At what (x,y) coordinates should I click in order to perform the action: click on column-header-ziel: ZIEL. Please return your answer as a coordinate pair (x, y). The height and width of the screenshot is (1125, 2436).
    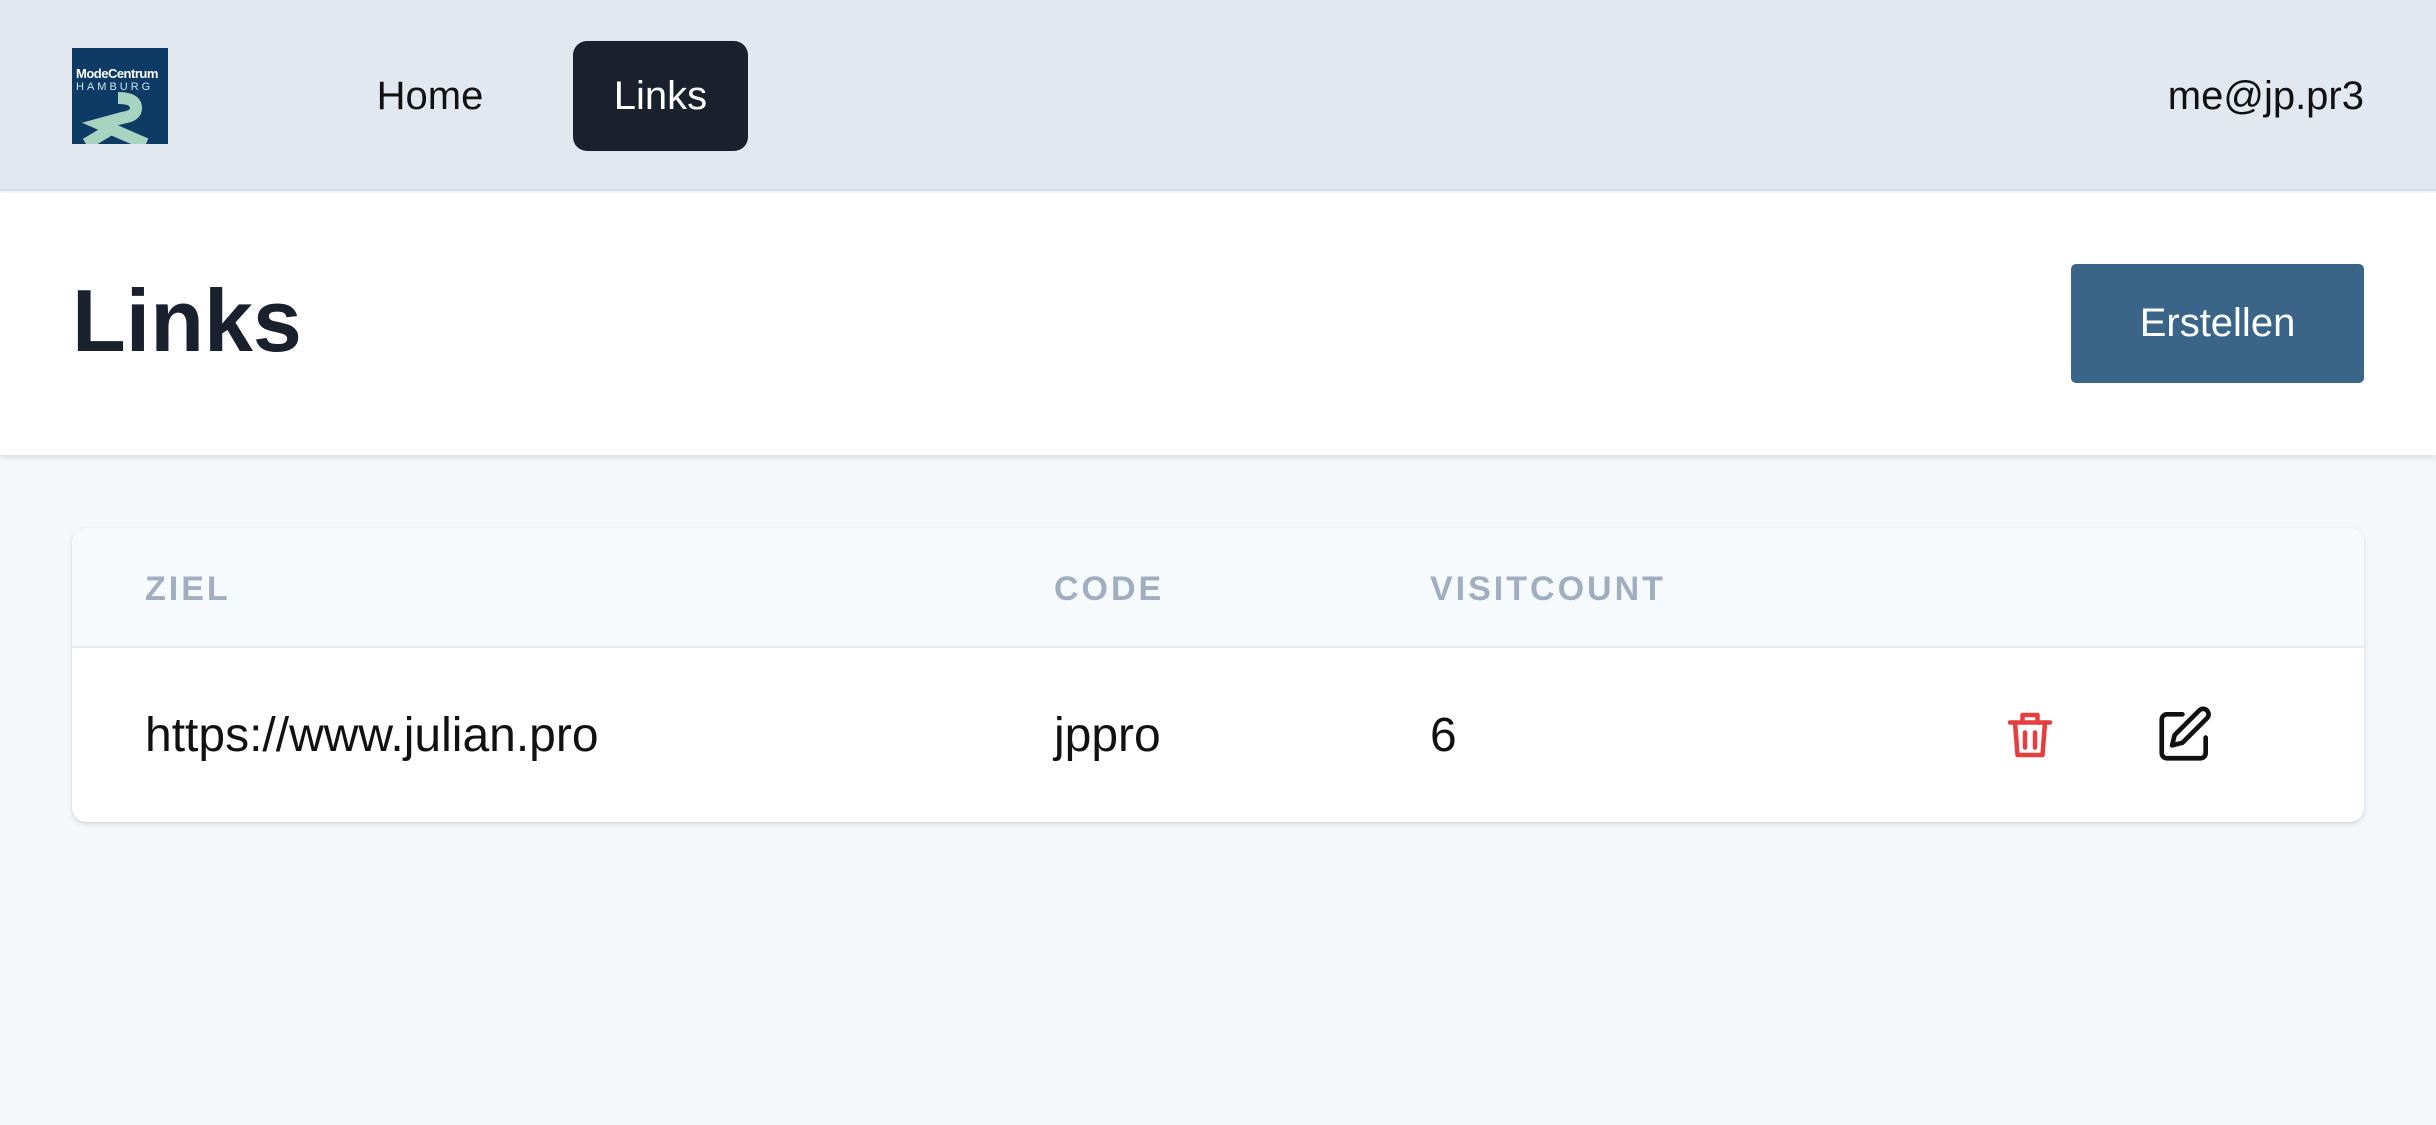
    Looking at the image, I should click on (188, 589).